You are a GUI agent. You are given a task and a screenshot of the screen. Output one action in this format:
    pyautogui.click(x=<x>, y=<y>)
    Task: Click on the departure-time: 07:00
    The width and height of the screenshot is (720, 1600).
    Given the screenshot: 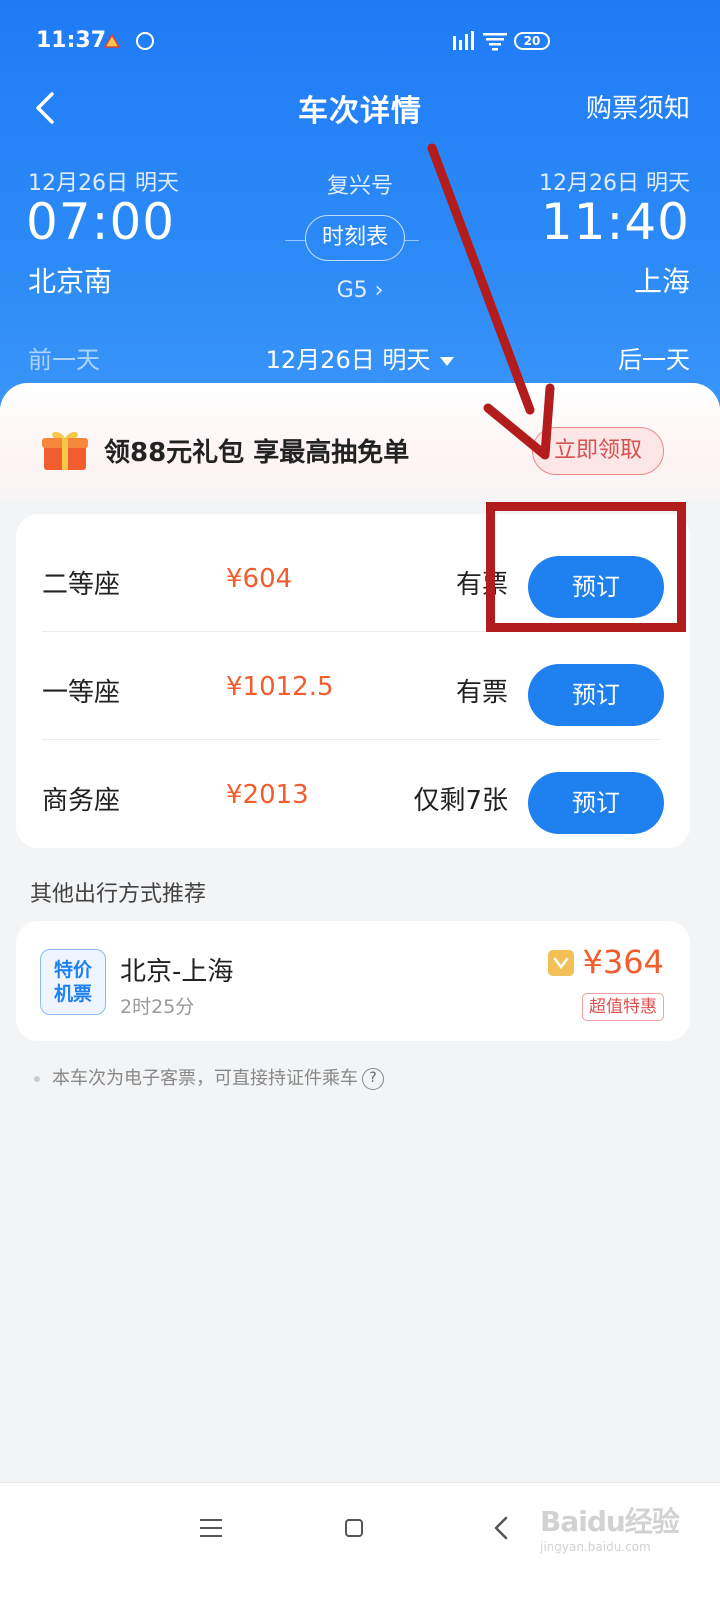 What is the action you would take?
    pyautogui.click(x=101, y=222)
    